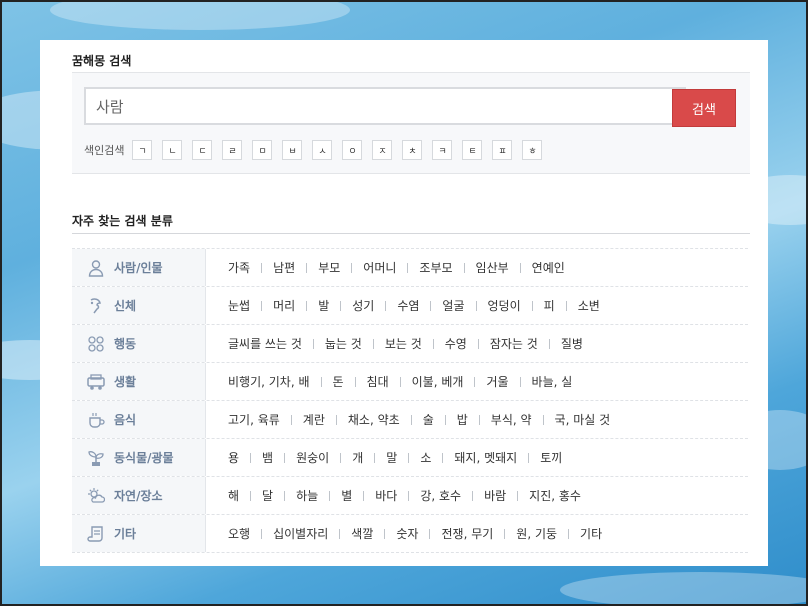  What do you see at coordinates (343, 343) in the screenshot?
I see `category-item-link: 눕는 것` at bounding box center [343, 343].